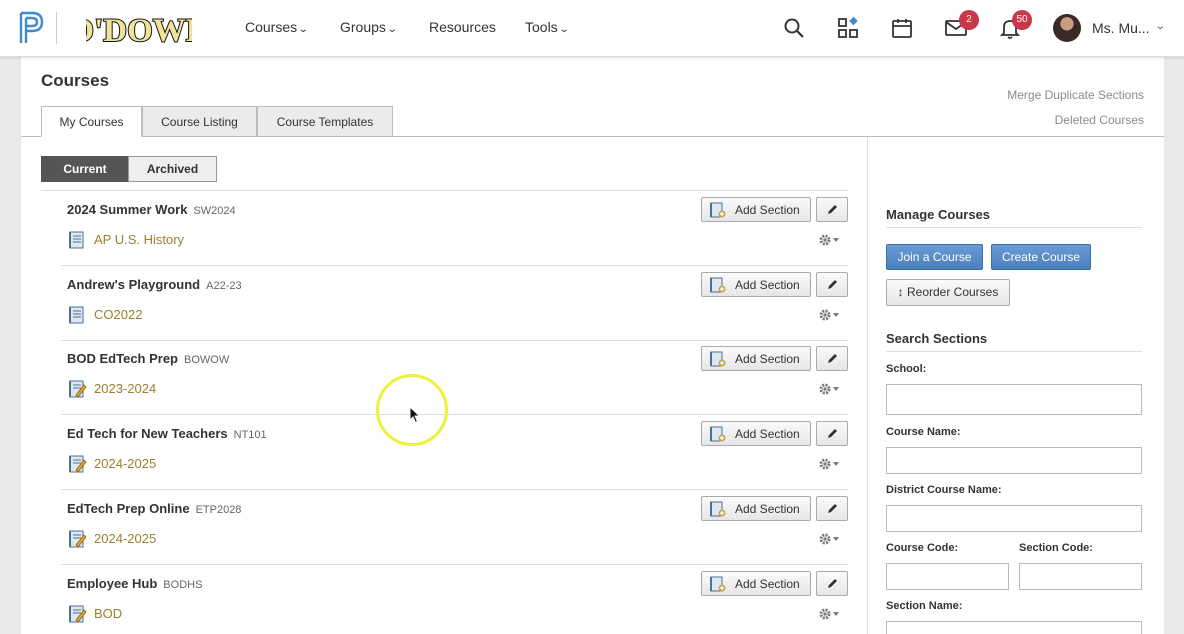  What do you see at coordinates (139, 239) in the screenshot?
I see `section-link: AP U.S. History` at bounding box center [139, 239].